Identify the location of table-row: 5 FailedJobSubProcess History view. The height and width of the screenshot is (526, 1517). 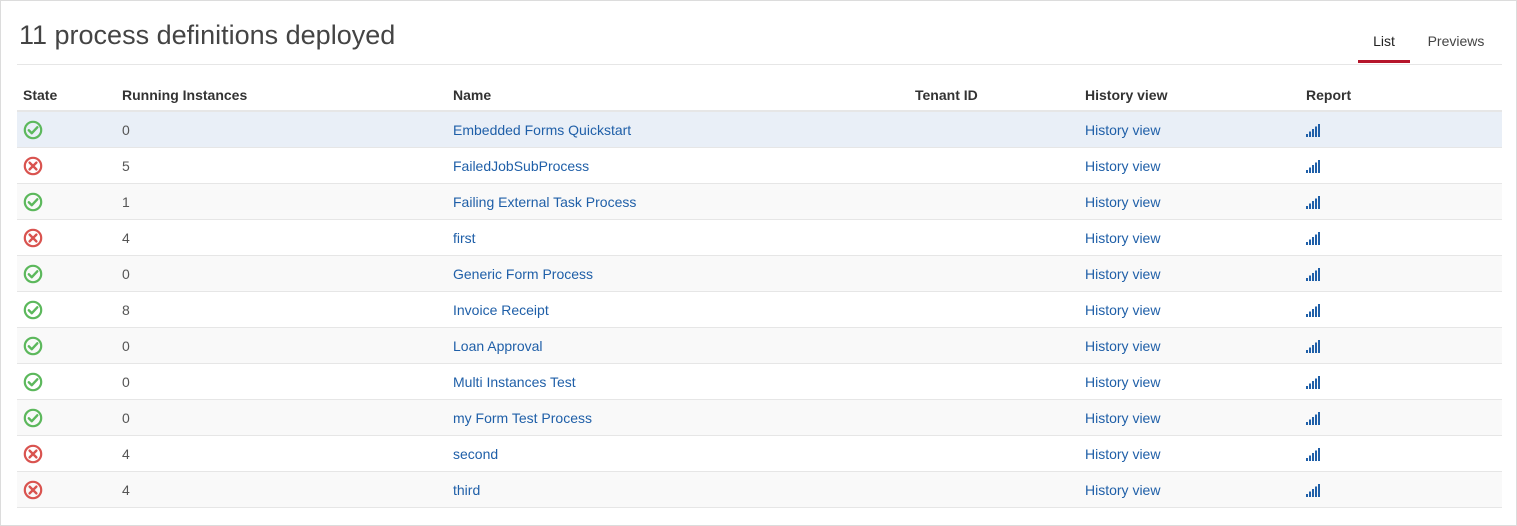
(759, 165).